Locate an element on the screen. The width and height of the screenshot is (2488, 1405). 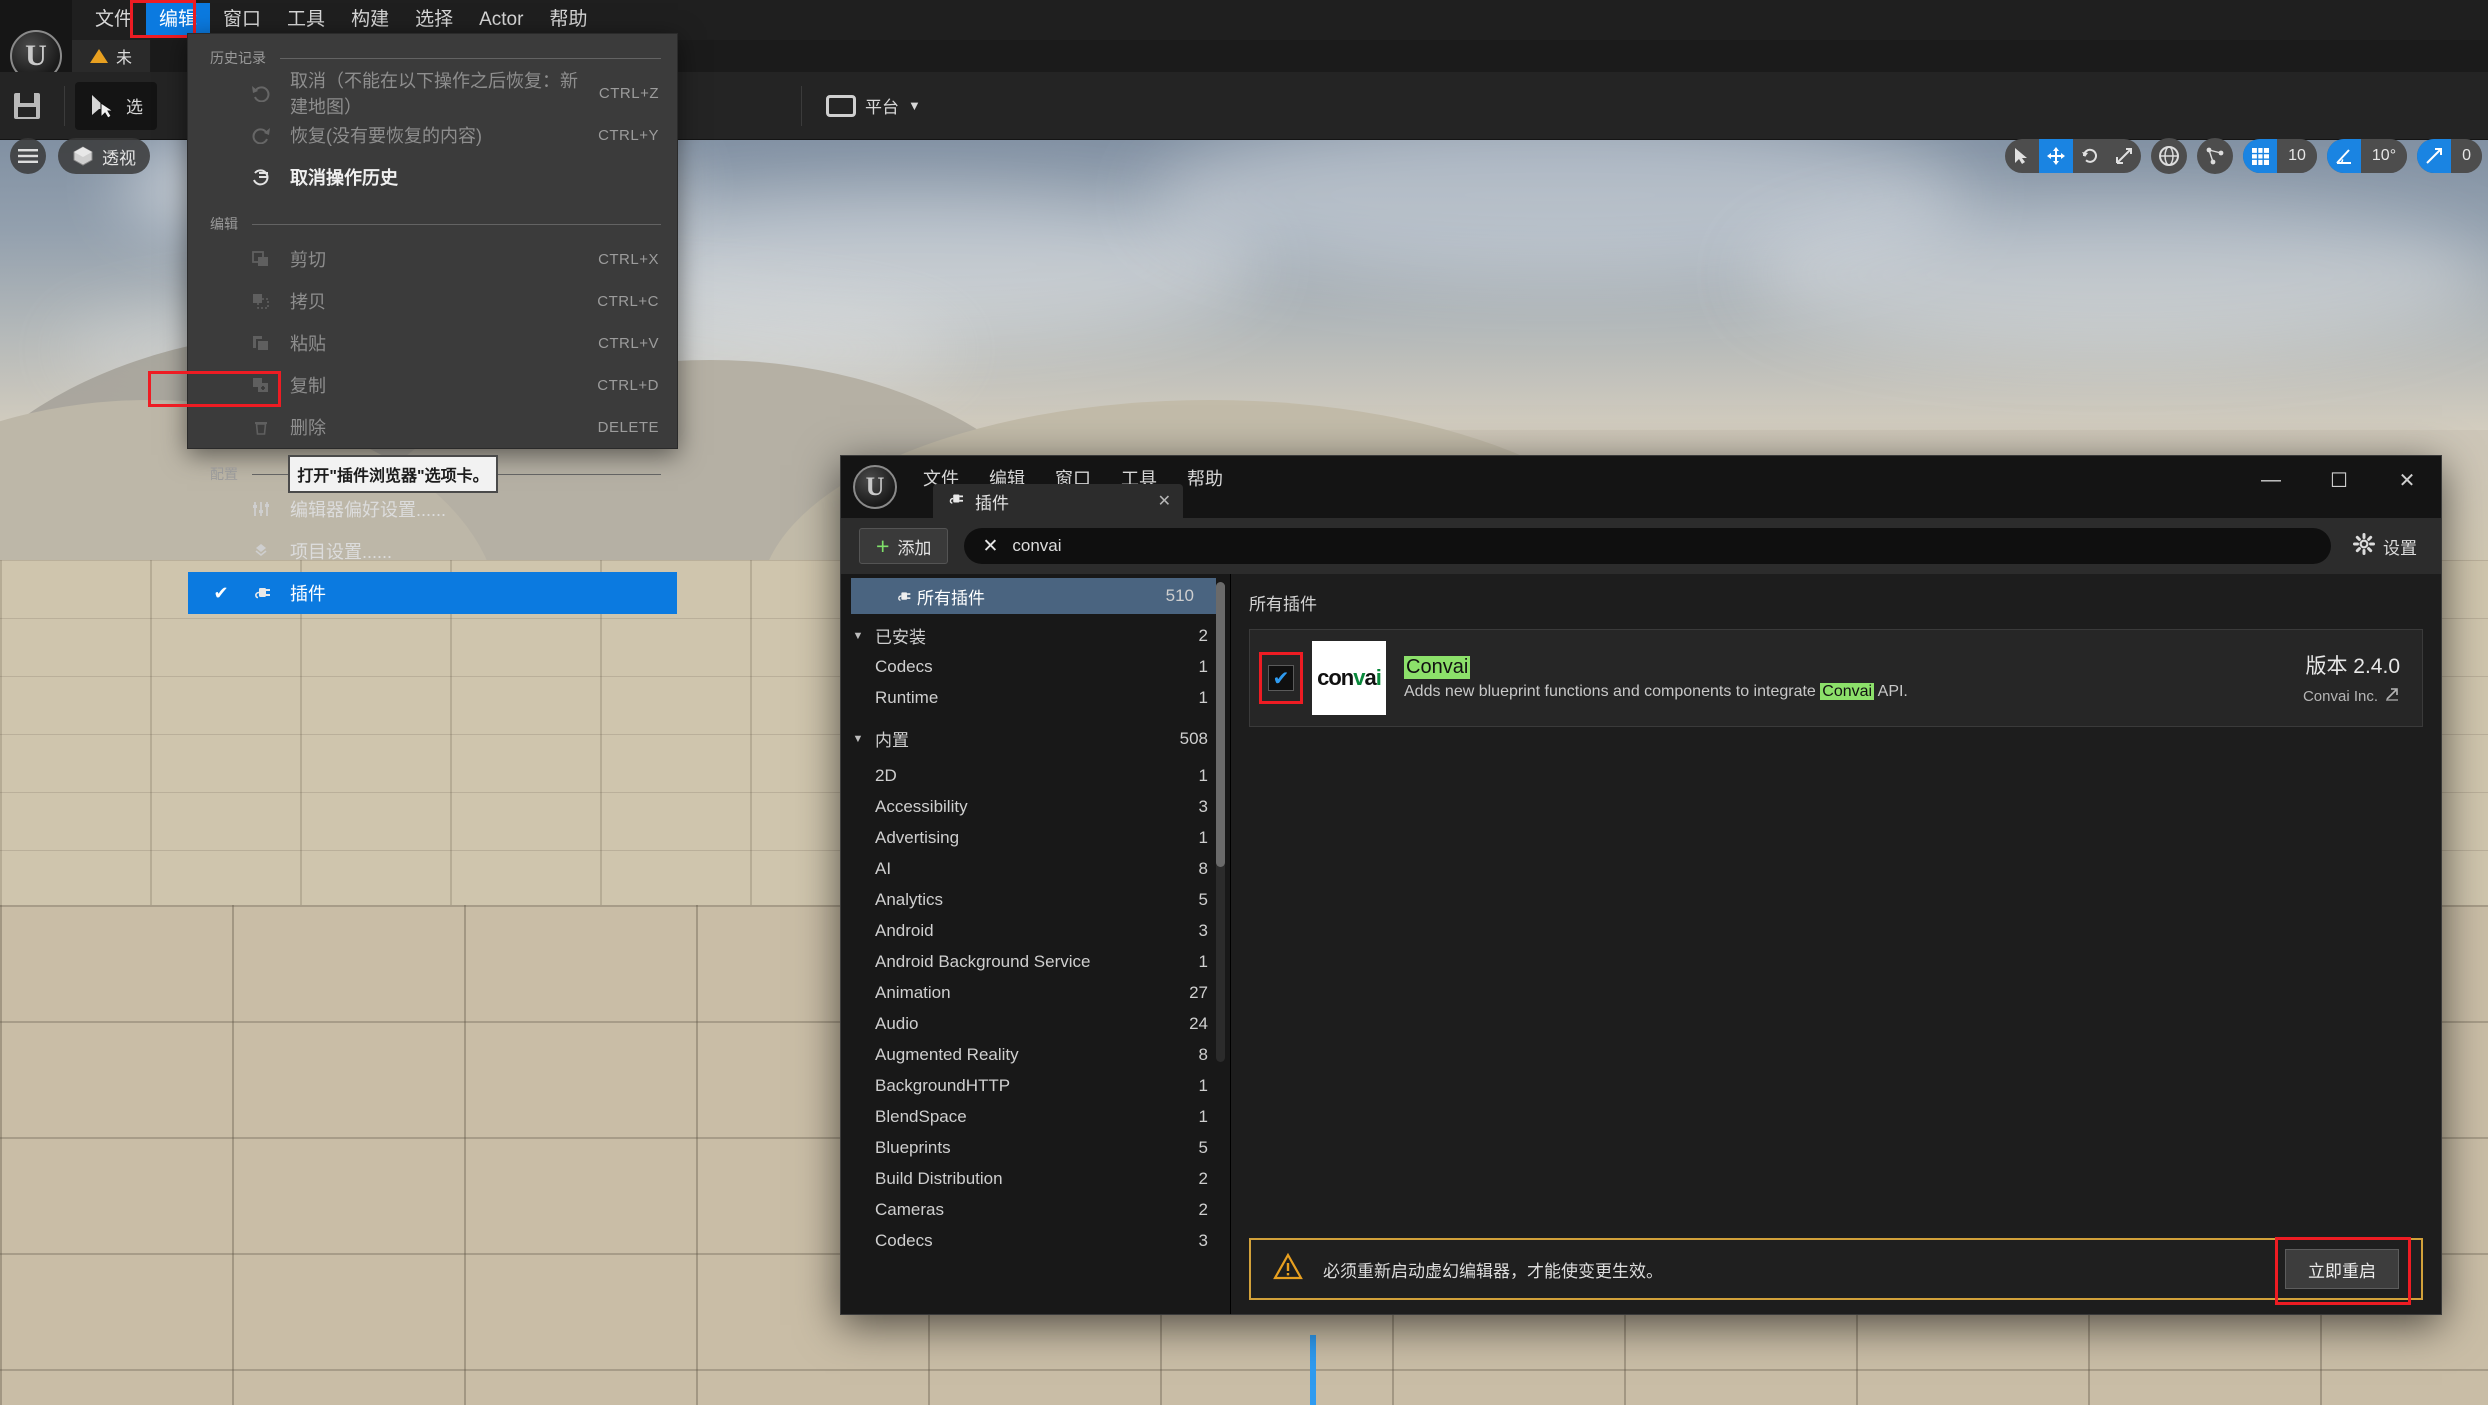
category-android-background-service: Android Background Service 1 is located at coordinates (1035, 961).